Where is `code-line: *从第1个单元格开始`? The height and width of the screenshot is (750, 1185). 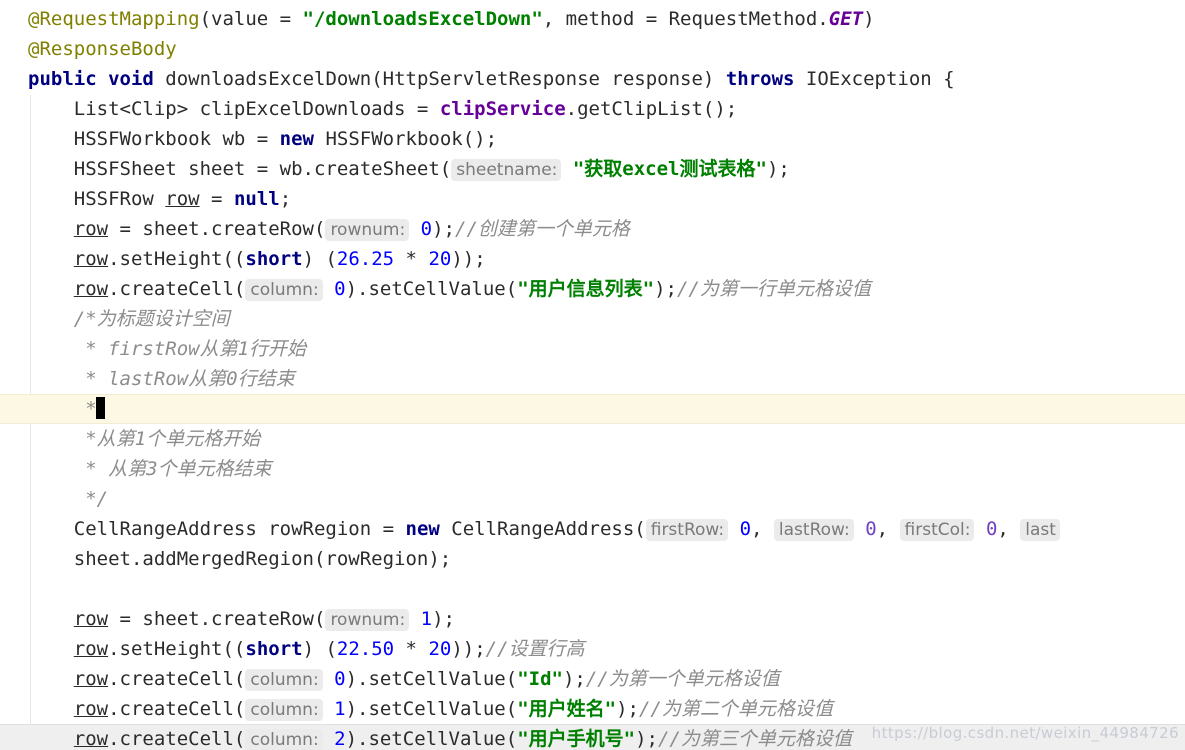 code-line: *从第1个单元格开始 is located at coordinates (592, 439).